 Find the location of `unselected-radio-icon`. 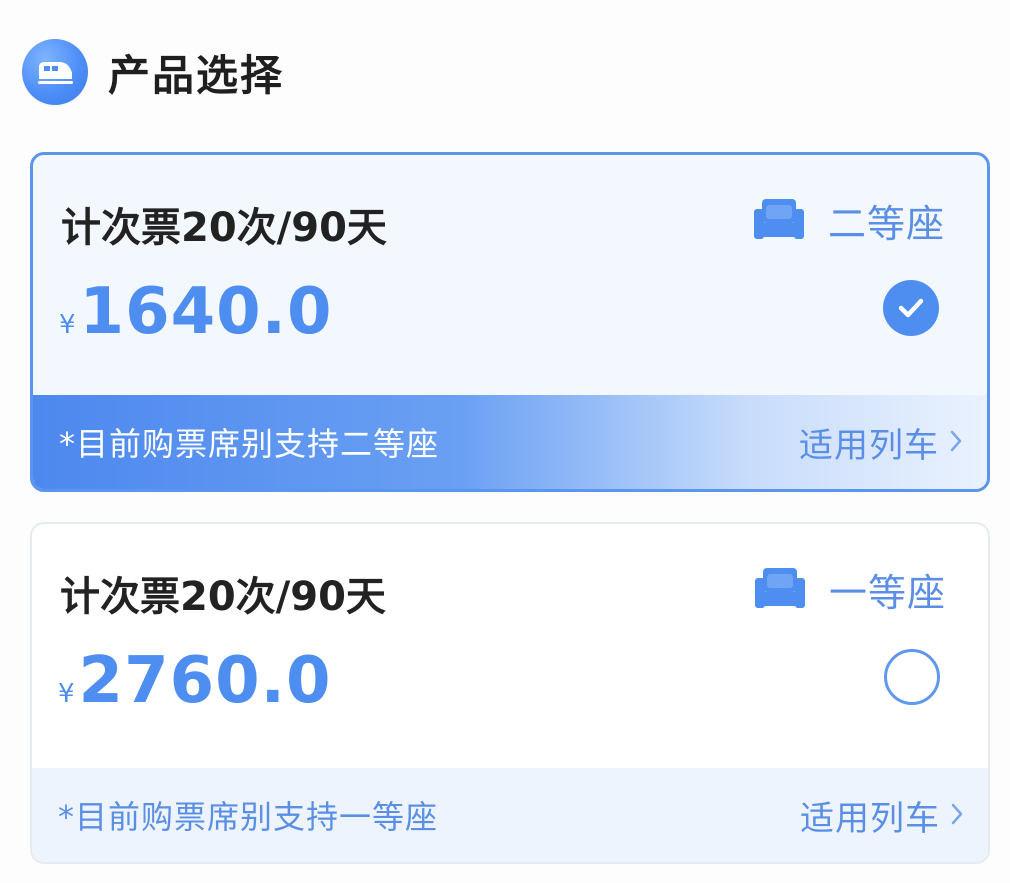

unselected-radio-icon is located at coordinates (912, 677).